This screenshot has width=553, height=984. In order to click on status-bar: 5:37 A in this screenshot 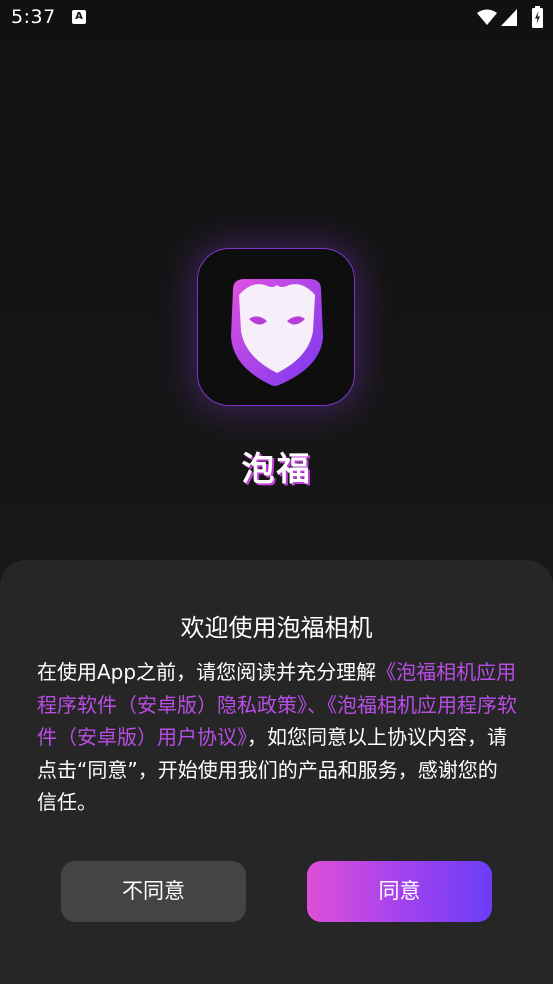, I will do `click(276, 18)`.